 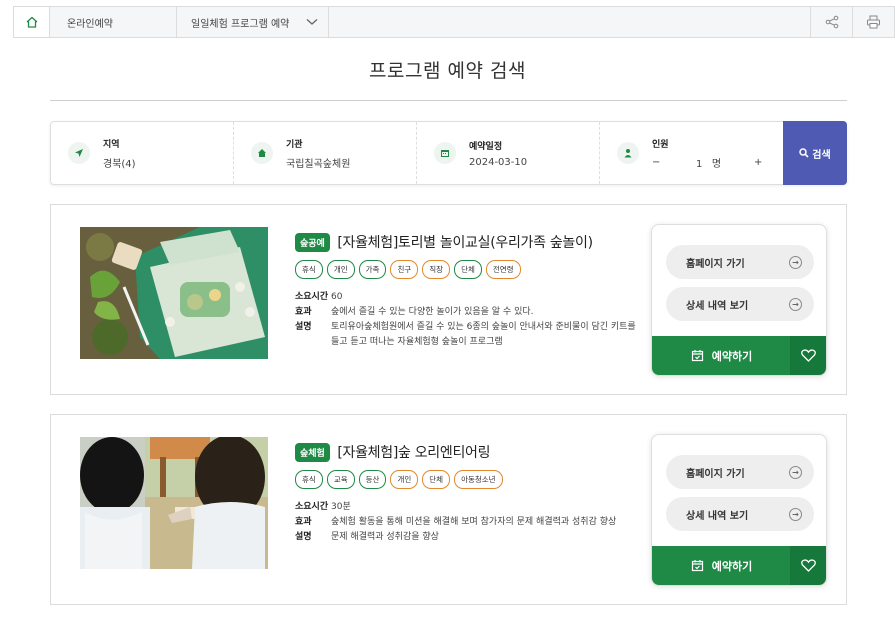 What do you see at coordinates (503, 269) in the screenshot?
I see `tag: 전연령` at bounding box center [503, 269].